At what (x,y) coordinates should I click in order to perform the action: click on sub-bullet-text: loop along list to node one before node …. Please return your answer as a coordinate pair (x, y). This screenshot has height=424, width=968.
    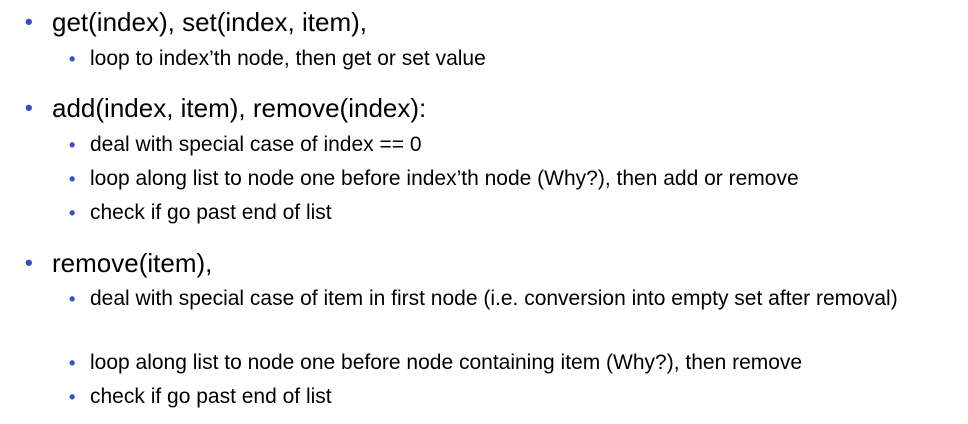
    Looking at the image, I should click on (446, 362).